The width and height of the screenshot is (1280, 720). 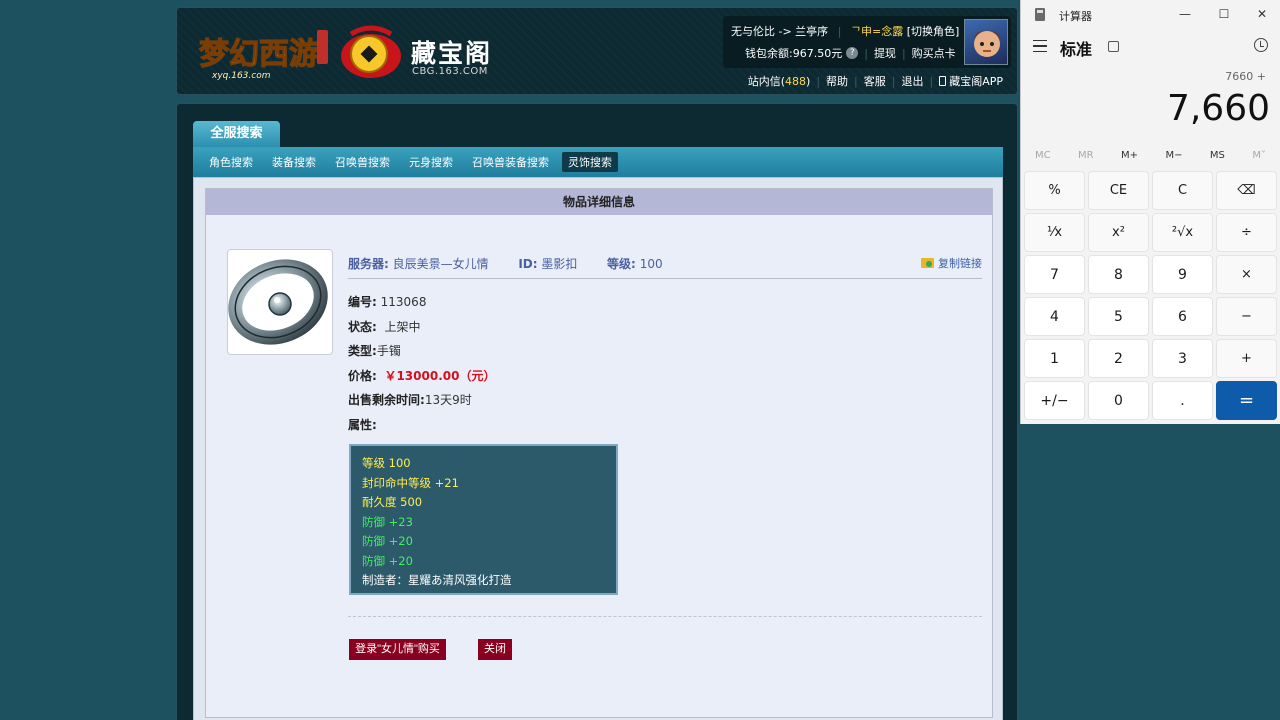 I want to click on svg-text: 梦幻西游, so click(x=259, y=54).